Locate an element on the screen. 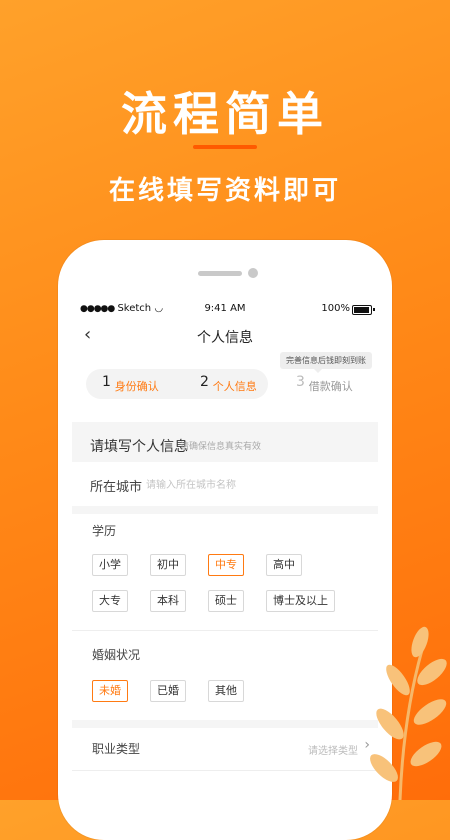  edu-option-junior-high: 初中 is located at coordinates (168, 565).